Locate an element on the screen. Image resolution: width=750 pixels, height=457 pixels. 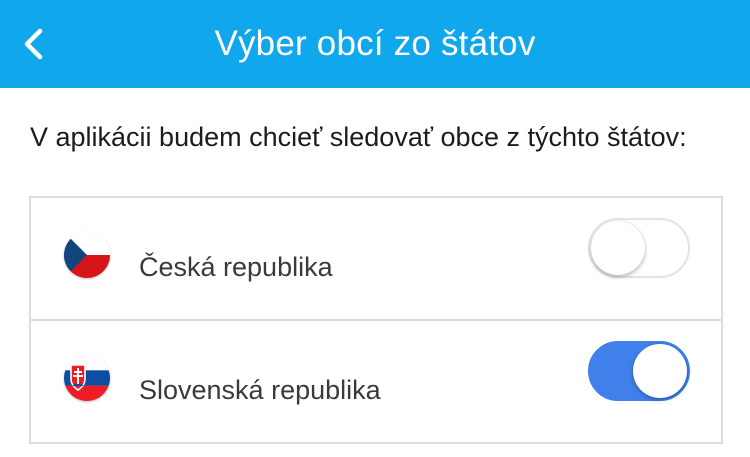
czech-republic-toggle is located at coordinates (639, 248).